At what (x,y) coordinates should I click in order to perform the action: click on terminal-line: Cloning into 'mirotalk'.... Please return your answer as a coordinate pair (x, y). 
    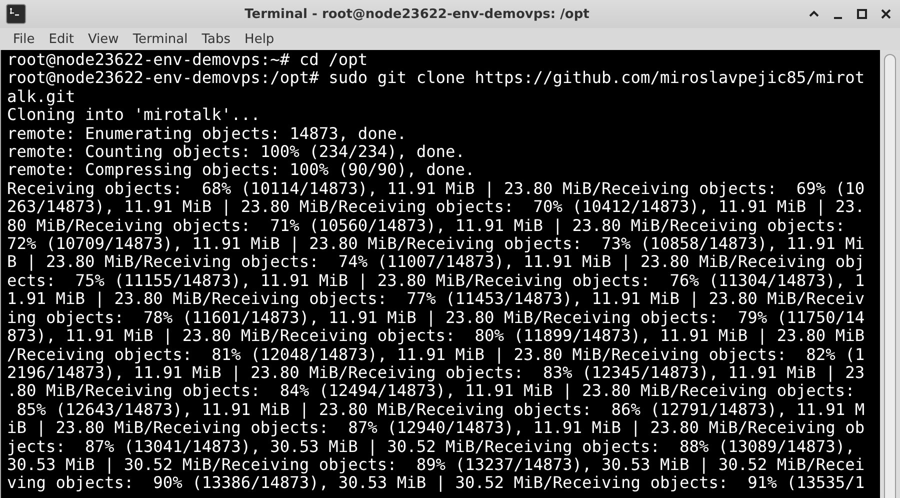
    Looking at the image, I should click on (133, 115).